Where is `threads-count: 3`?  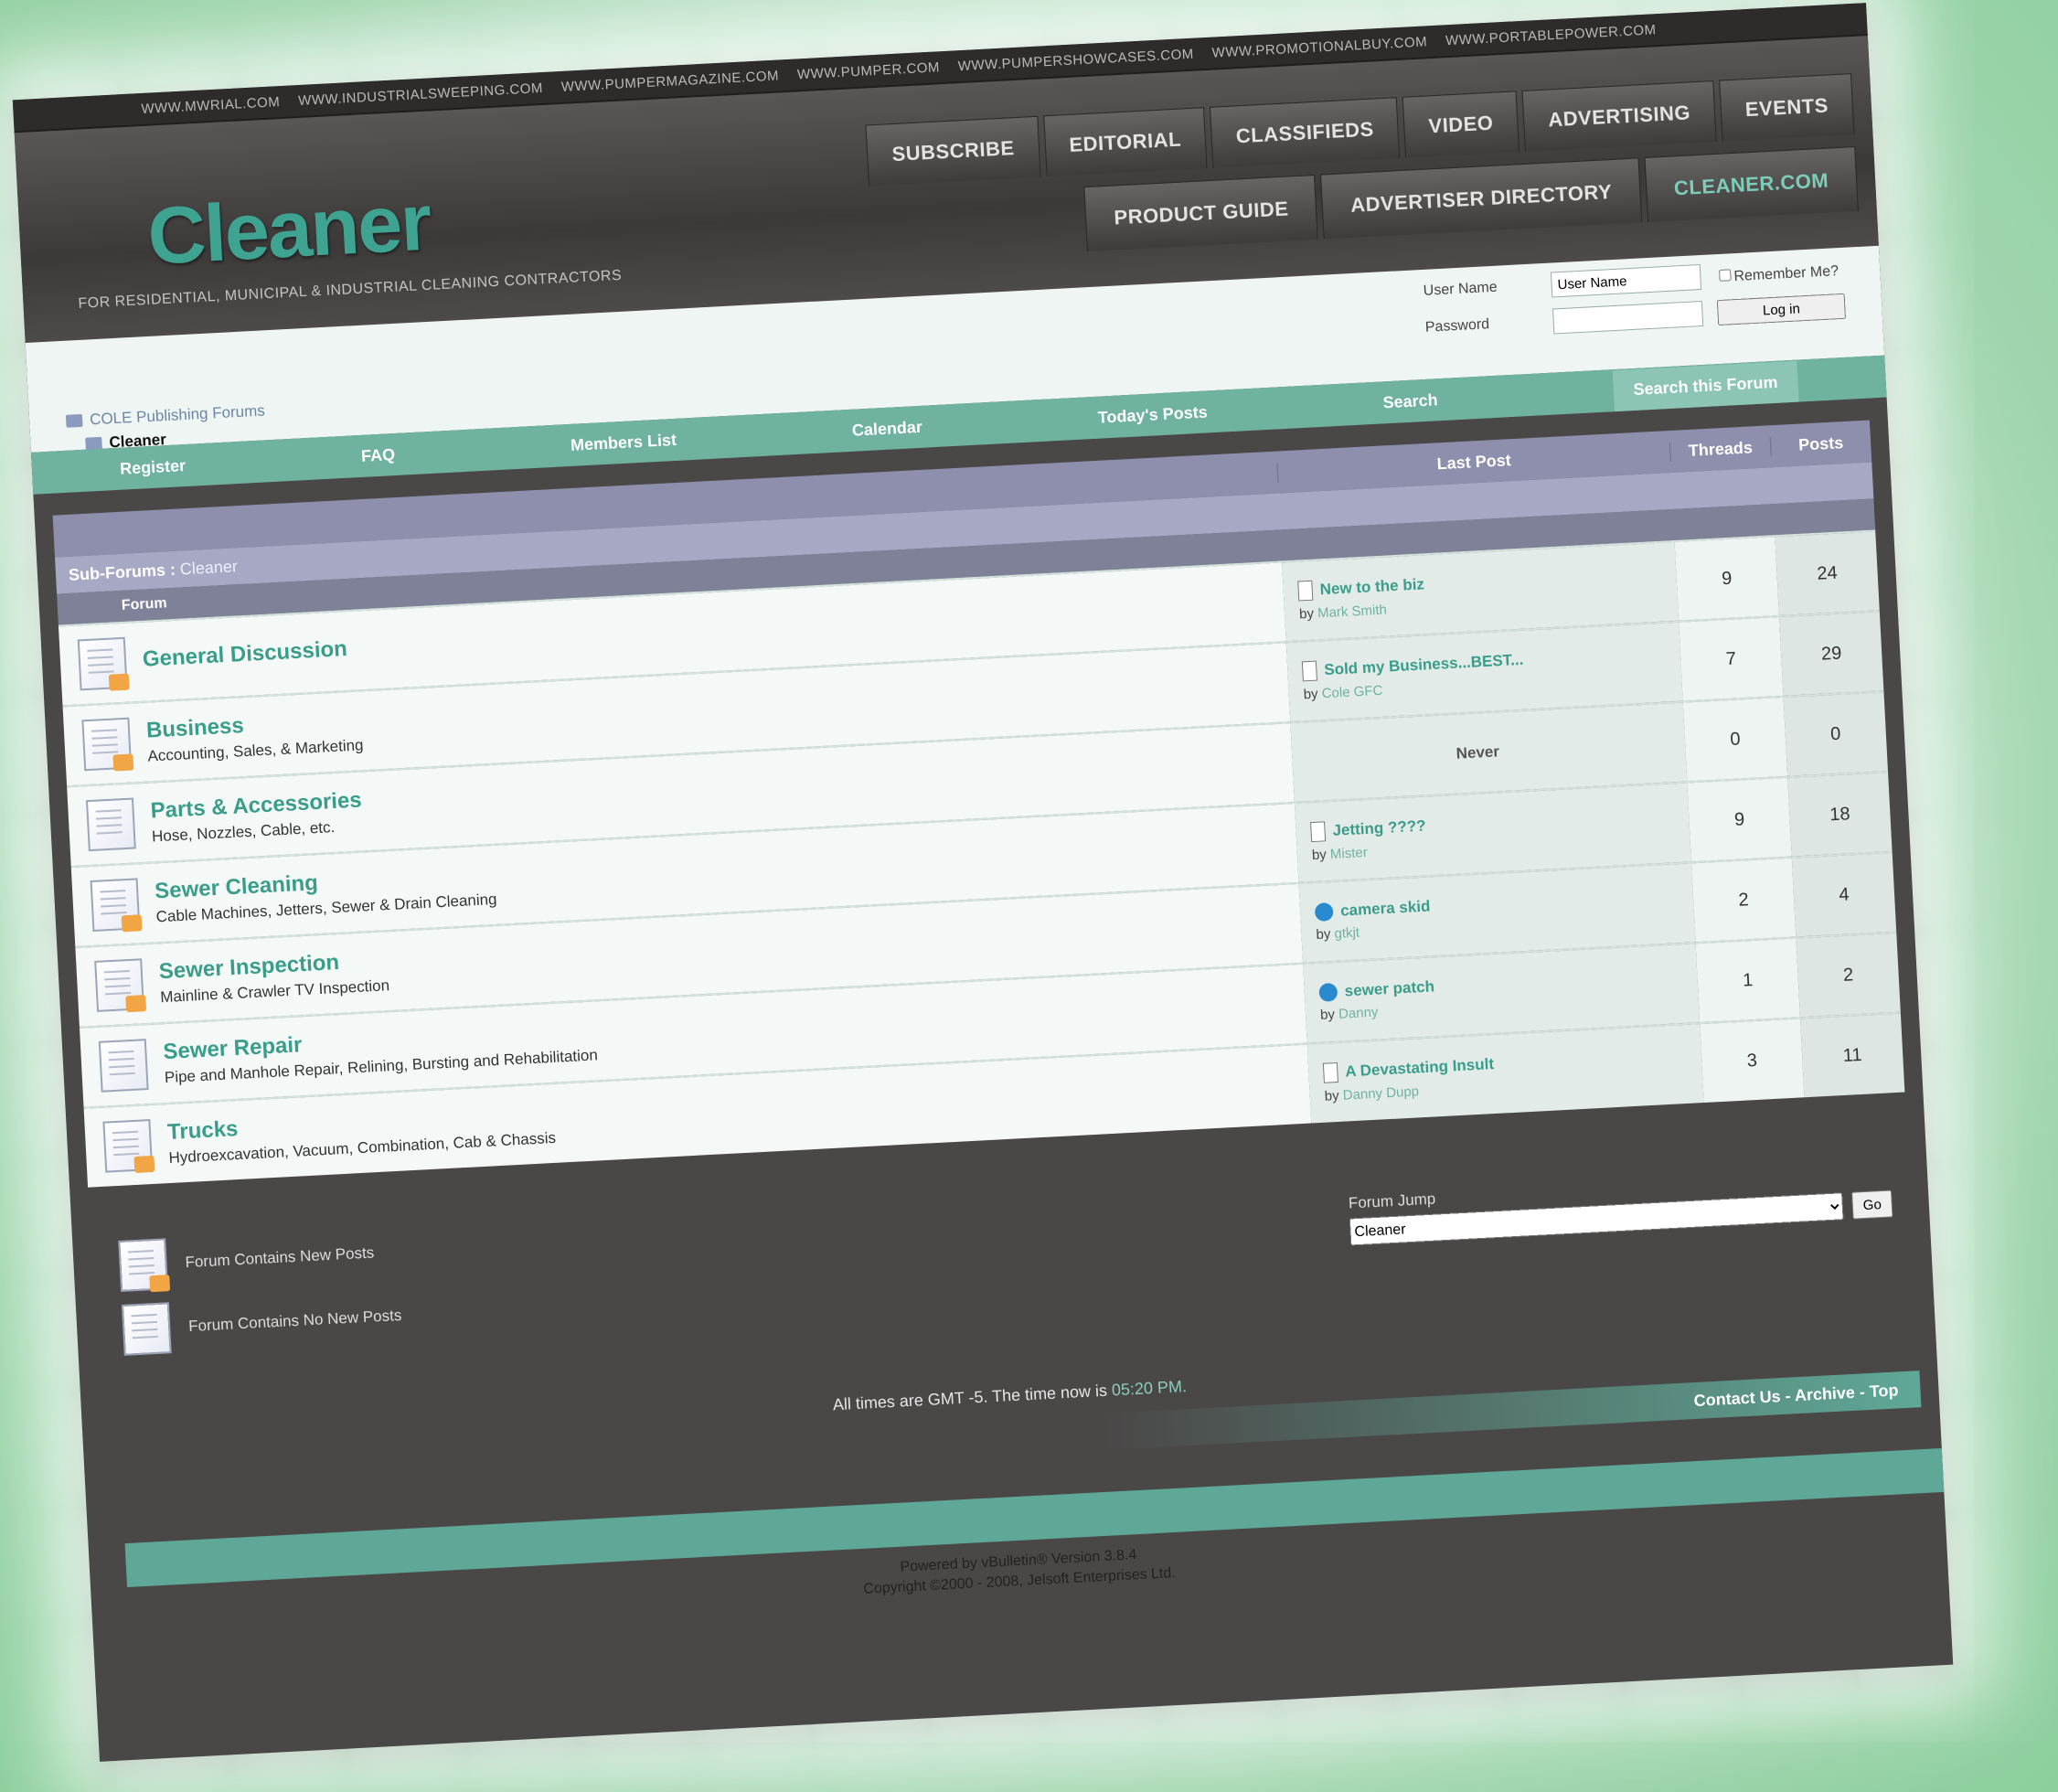
threads-count: 3 is located at coordinates (1752, 1061).